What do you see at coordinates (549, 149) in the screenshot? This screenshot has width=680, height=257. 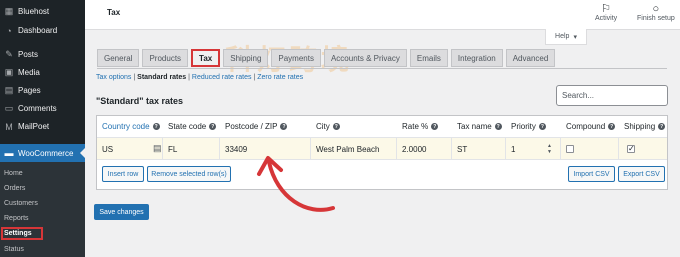 I see `priority-stepper: ▲ ▼` at bounding box center [549, 149].